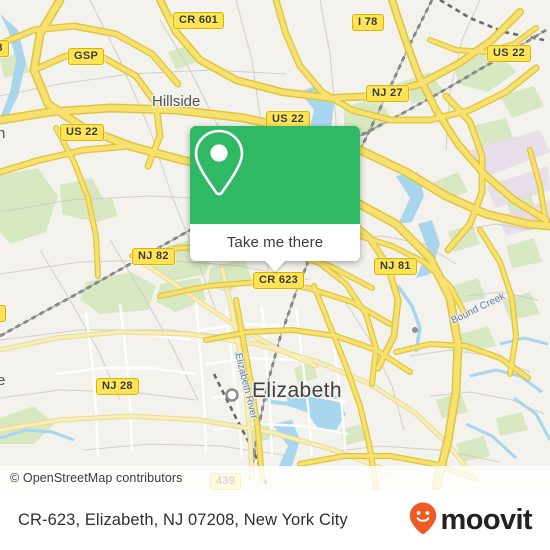 The height and width of the screenshot is (550, 550). I want to click on moovit-wordmark: moovit, so click(486, 519).